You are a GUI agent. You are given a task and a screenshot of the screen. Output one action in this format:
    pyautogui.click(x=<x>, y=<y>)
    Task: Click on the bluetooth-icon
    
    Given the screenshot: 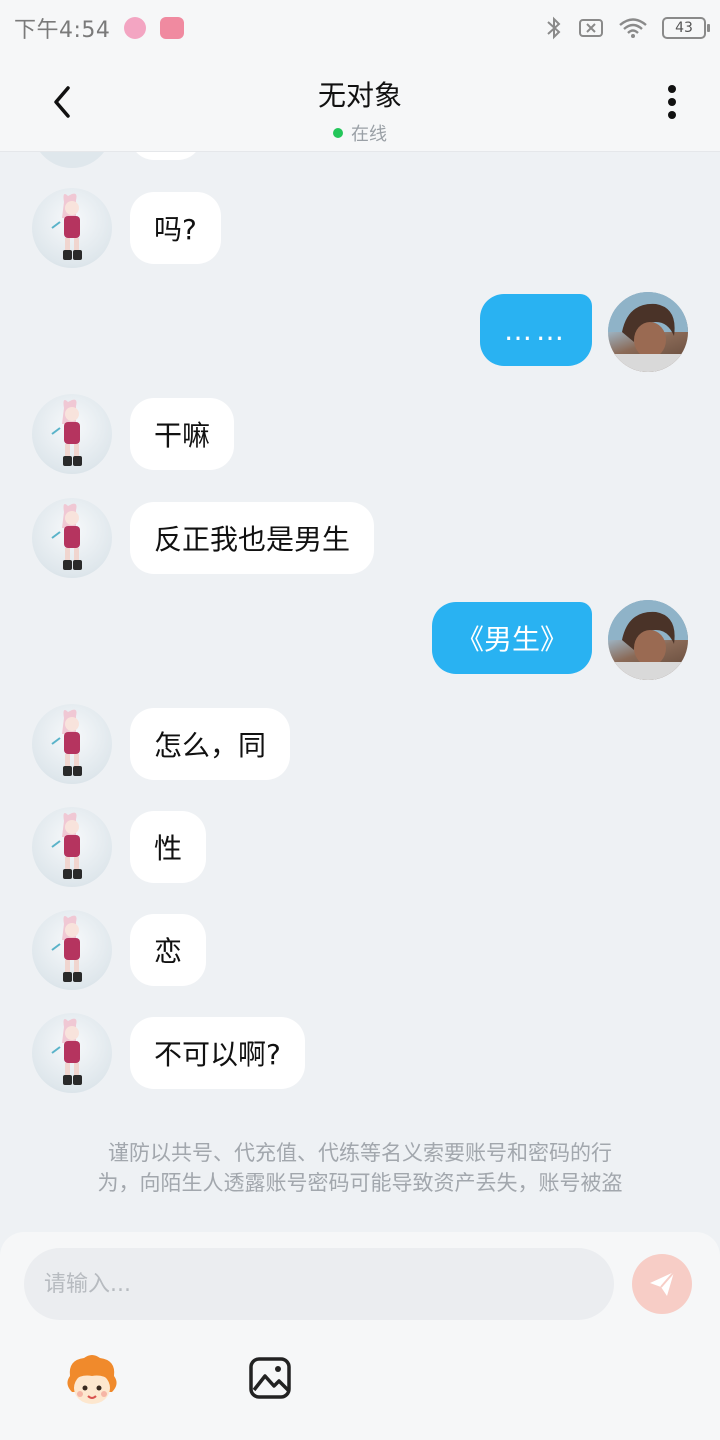 What is the action you would take?
    pyautogui.click(x=554, y=28)
    